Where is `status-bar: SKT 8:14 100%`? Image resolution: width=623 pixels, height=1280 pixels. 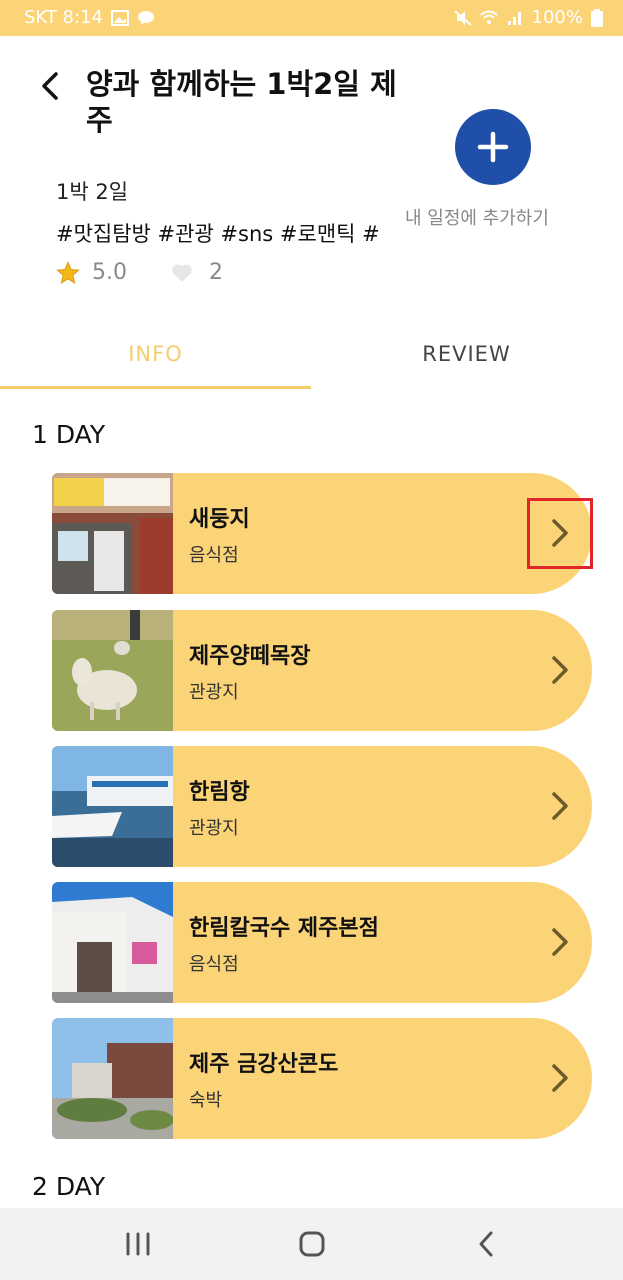
status-bar: SKT 8:14 100% is located at coordinates (311, 18).